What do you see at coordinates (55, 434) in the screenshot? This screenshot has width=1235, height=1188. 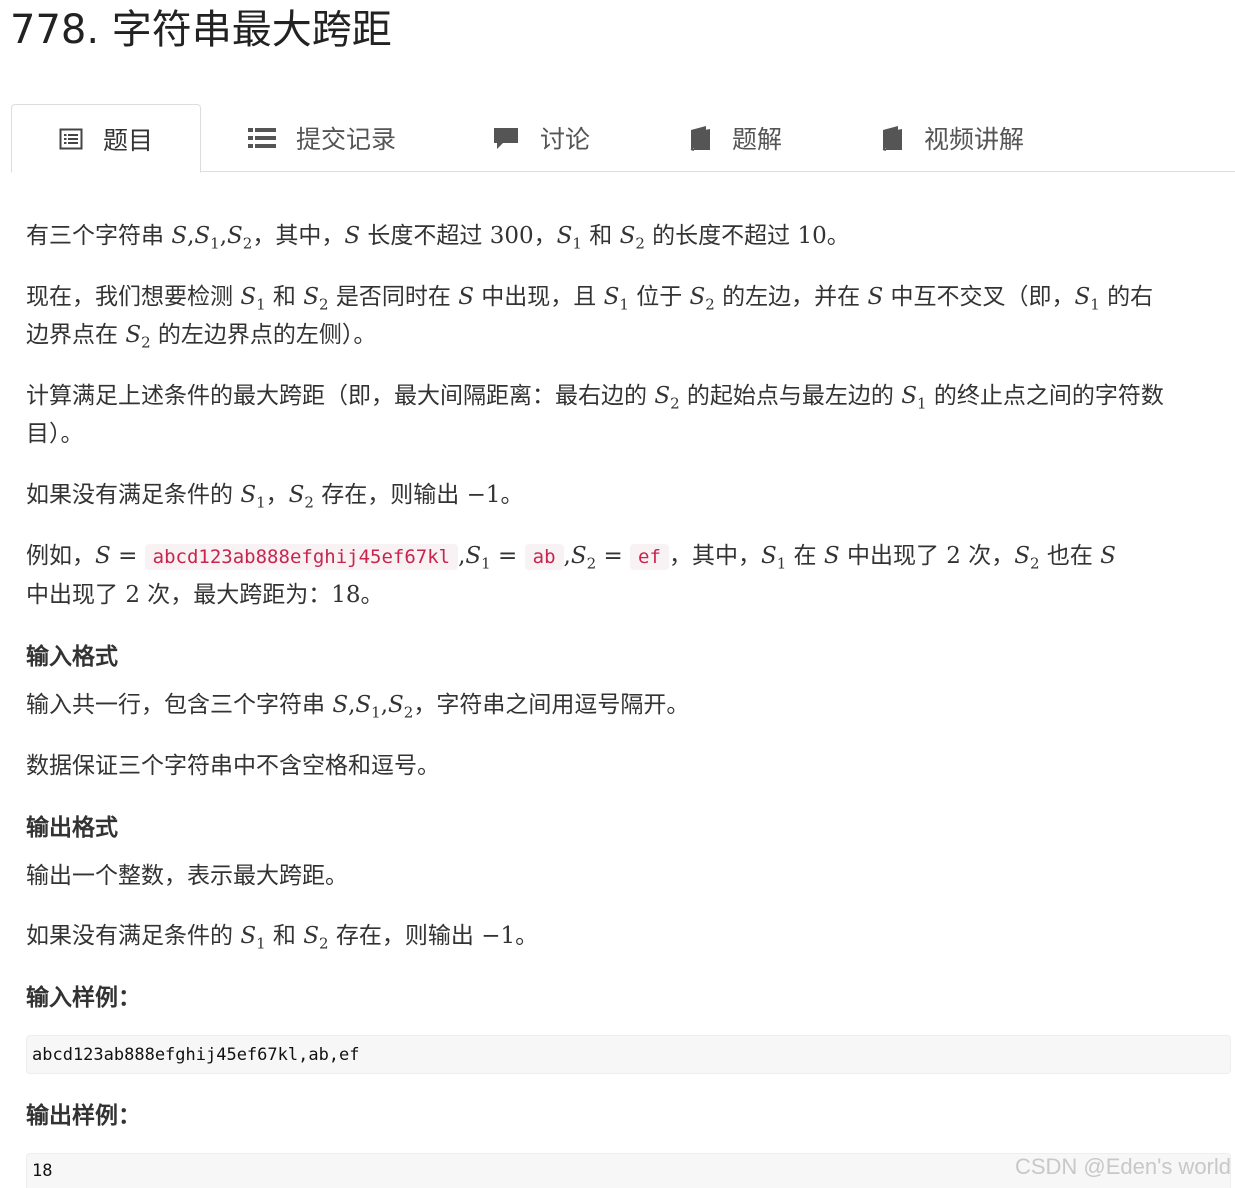 I see `paragraph-definition-line2: 目）。` at bounding box center [55, 434].